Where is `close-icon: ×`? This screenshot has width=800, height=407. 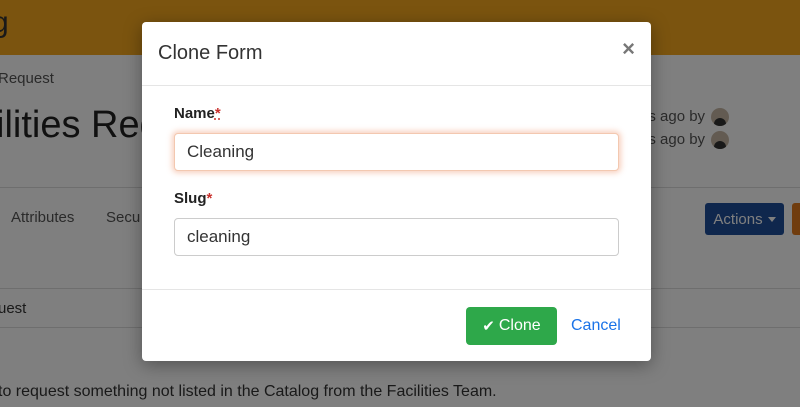
close-icon: × is located at coordinates (628, 49).